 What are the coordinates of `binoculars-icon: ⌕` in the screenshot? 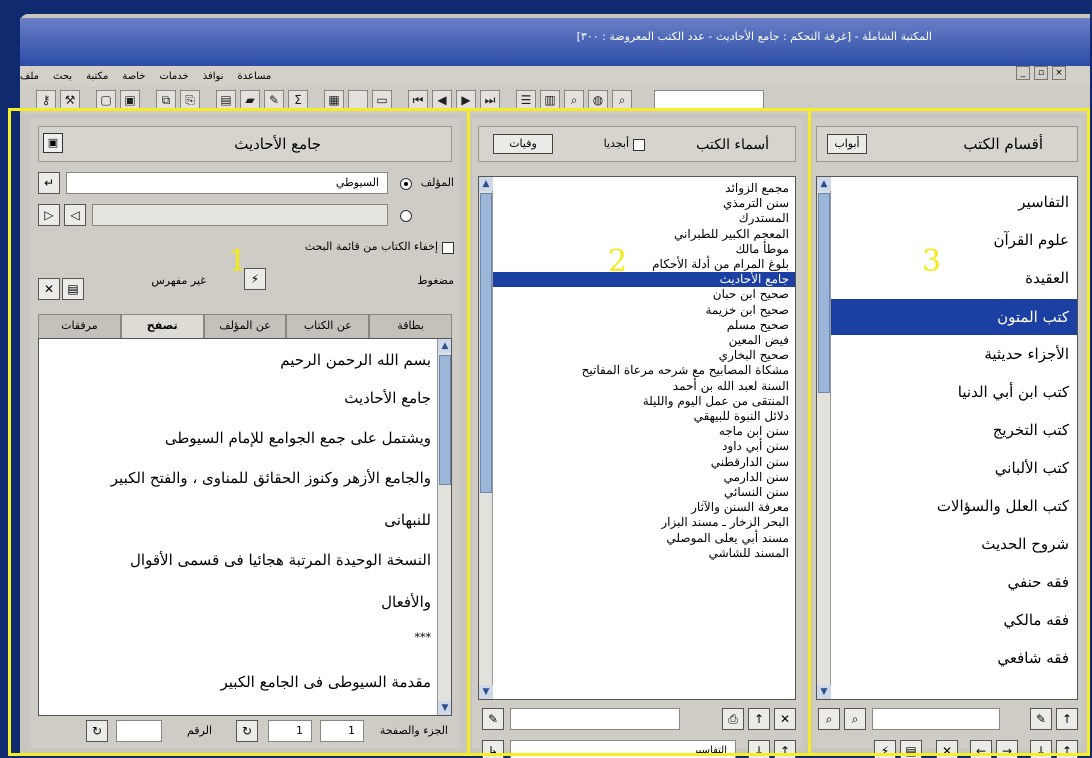 It's located at (574, 100).